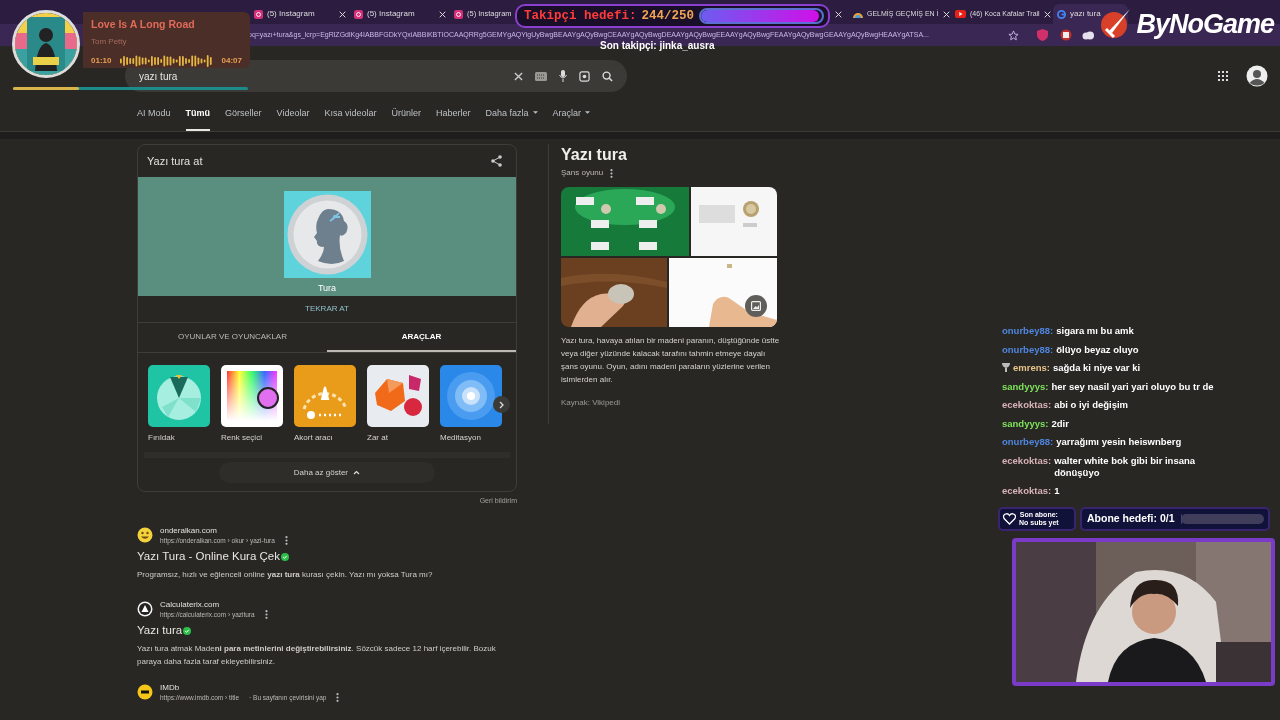 This screenshot has width=1280, height=720. What do you see at coordinates (580, 16) in the screenshot?
I see `goal-label: Takipçi hedefi:` at bounding box center [580, 16].